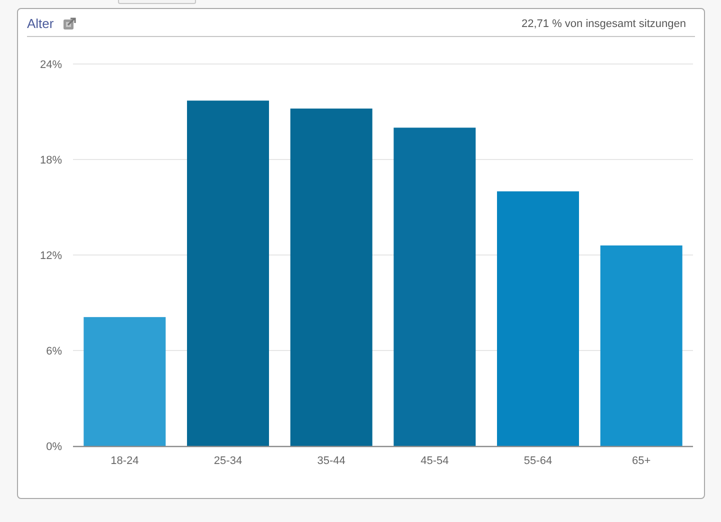 The width and height of the screenshot is (721, 522). Describe the element at coordinates (54, 447) in the screenshot. I see `y-tick-label: 0%` at that location.